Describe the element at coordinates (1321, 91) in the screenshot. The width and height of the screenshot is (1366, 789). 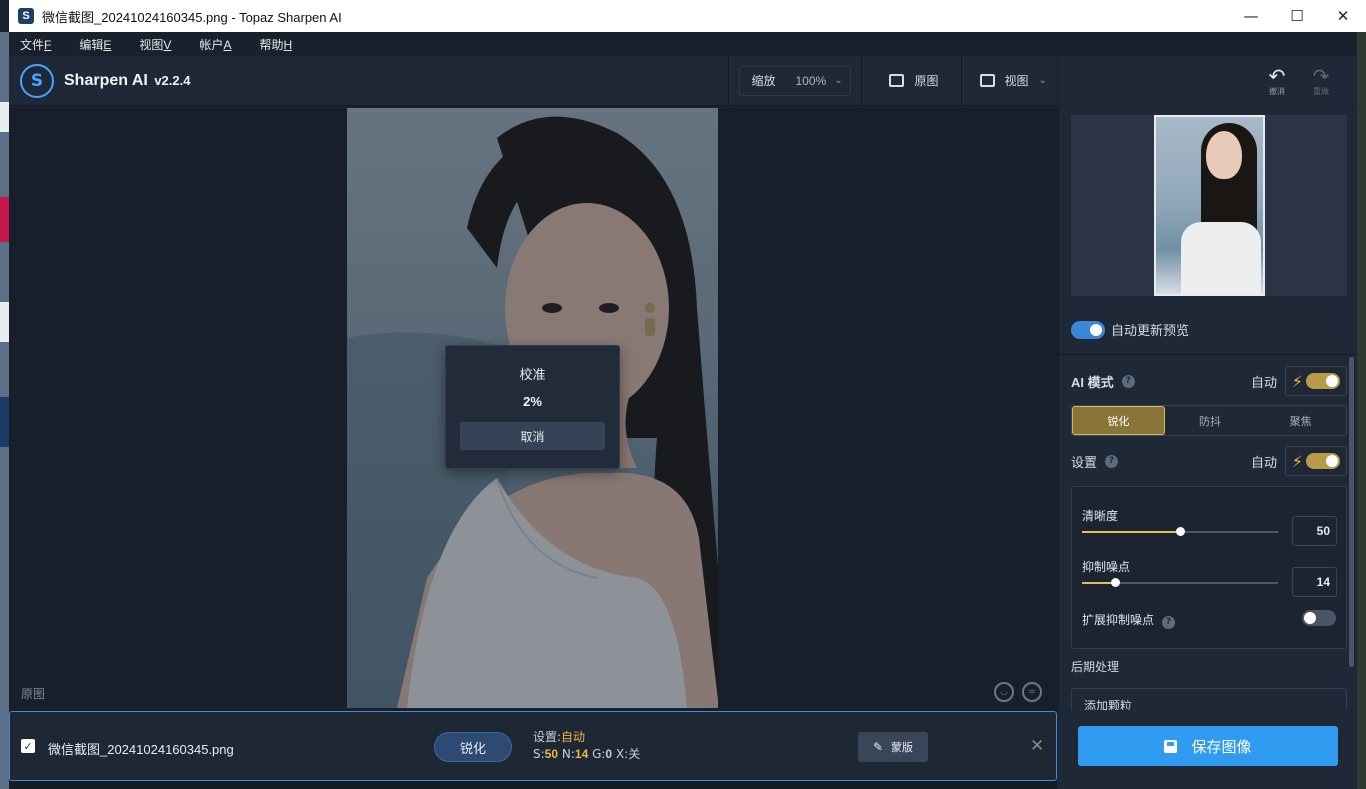
I see `redo-label: 重做` at that location.